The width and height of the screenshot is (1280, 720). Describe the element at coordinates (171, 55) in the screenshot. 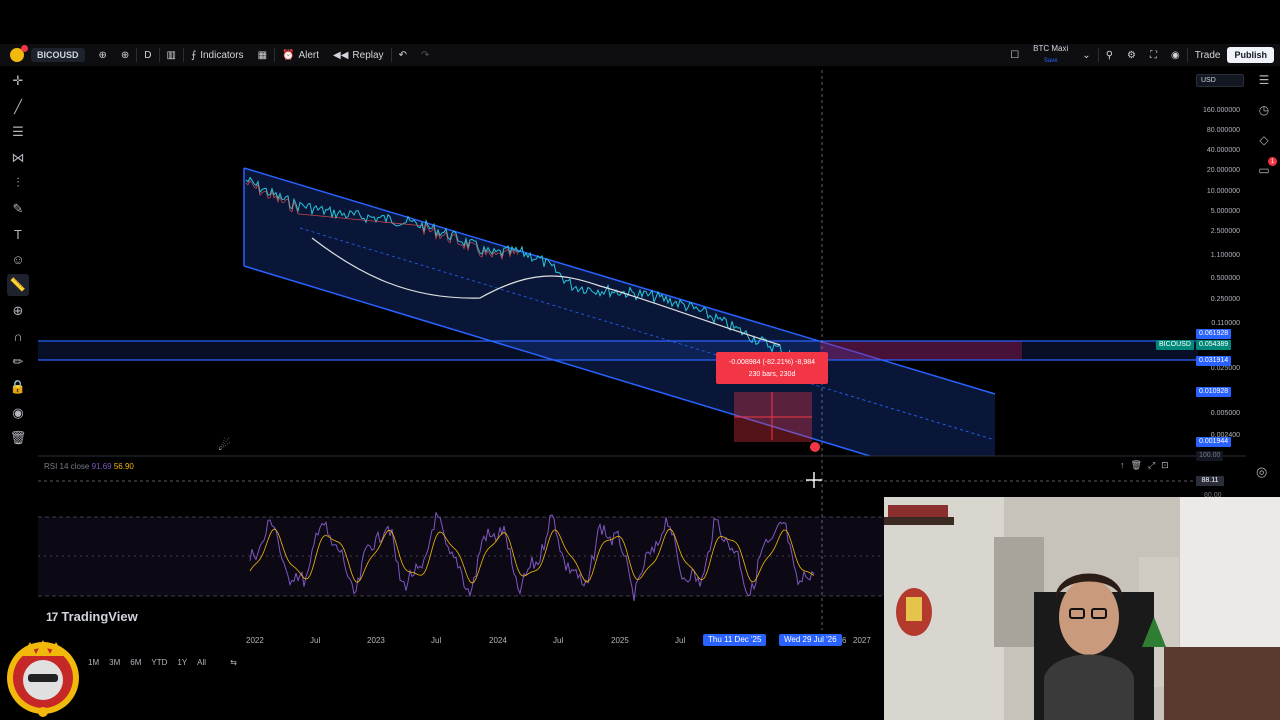

I see `candle-type-icon: ▥` at that location.